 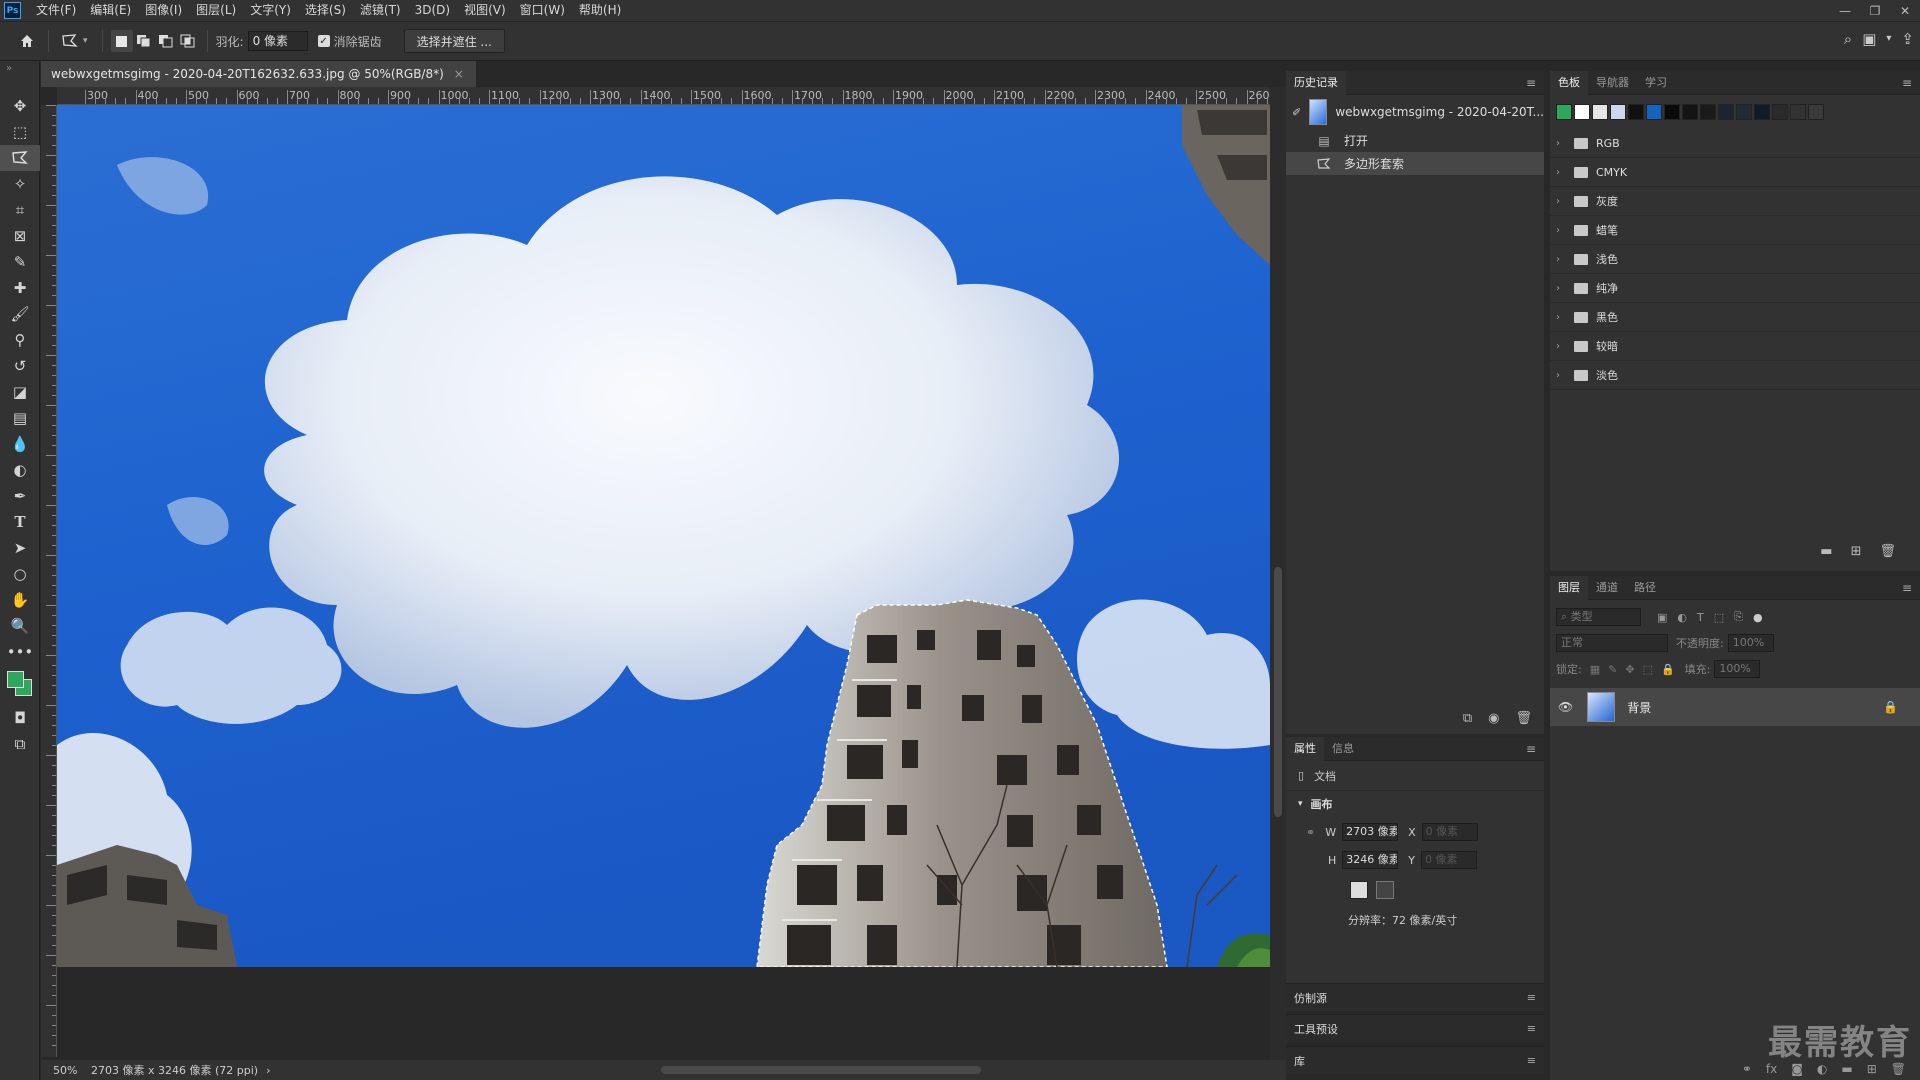 What do you see at coordinates (600, 10) in the screenshot?
I see `menu-help: 帮助(H)` at bounding box center [600, 10].